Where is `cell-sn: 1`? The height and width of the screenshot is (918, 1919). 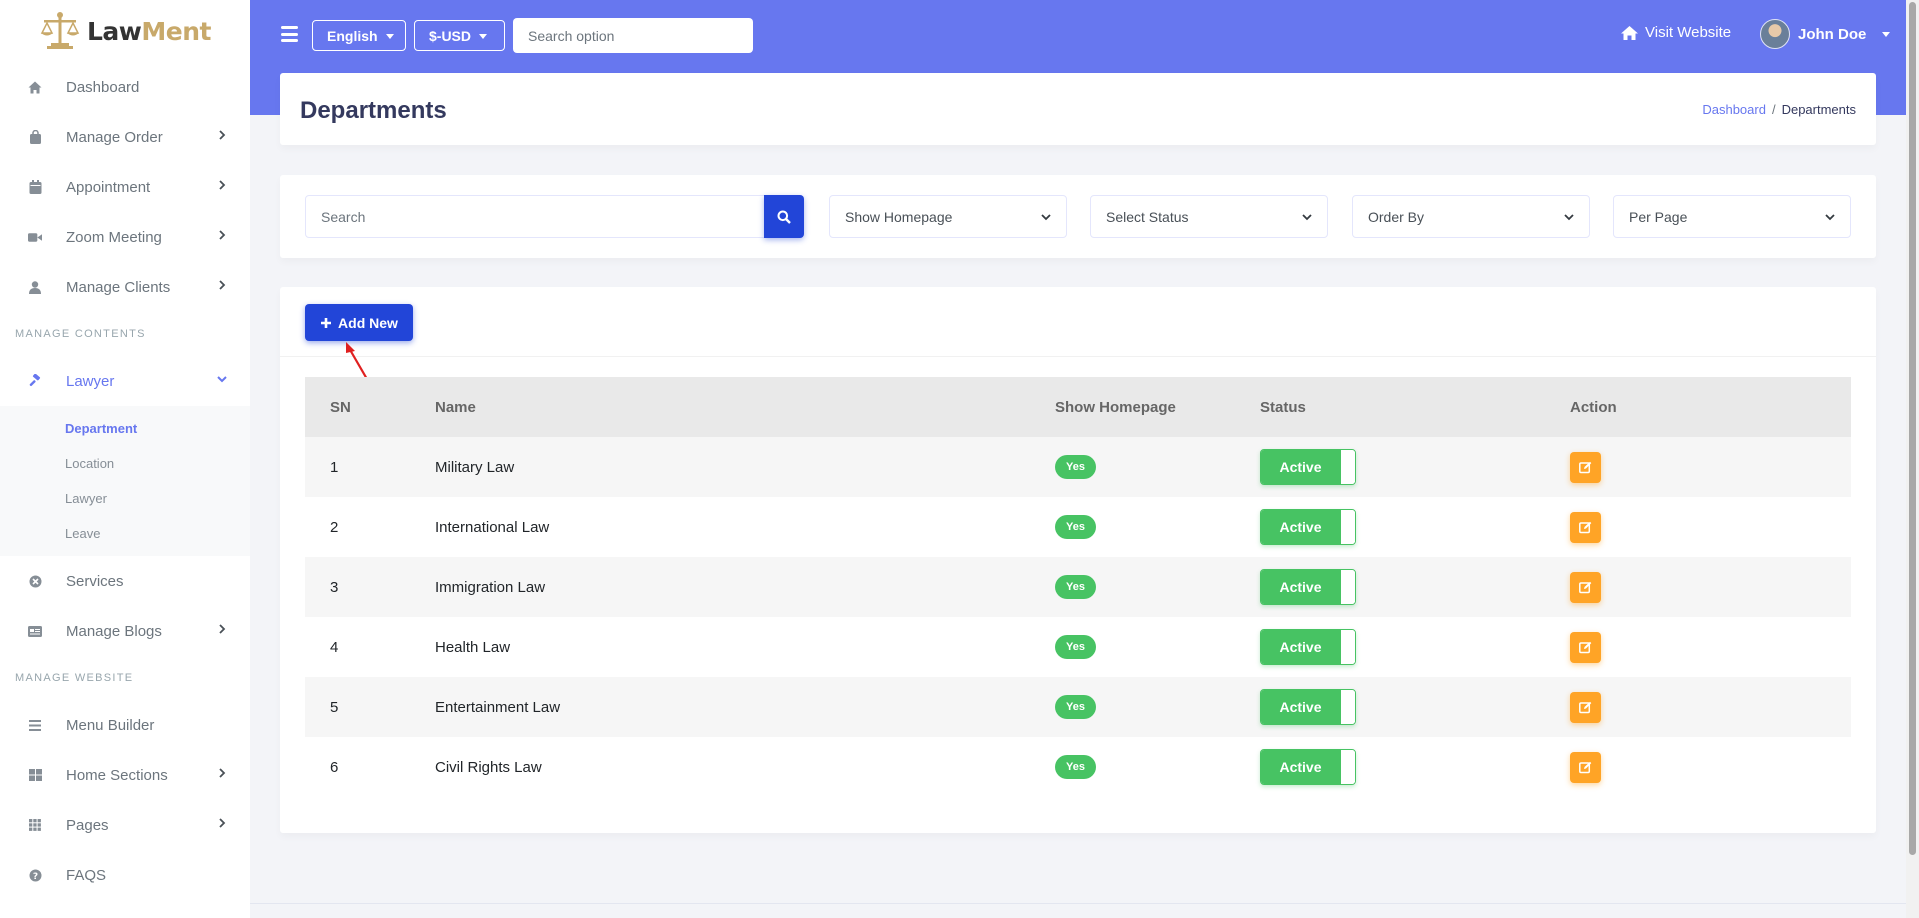
cell-sn: 1 is located at coordinates (357, 467).